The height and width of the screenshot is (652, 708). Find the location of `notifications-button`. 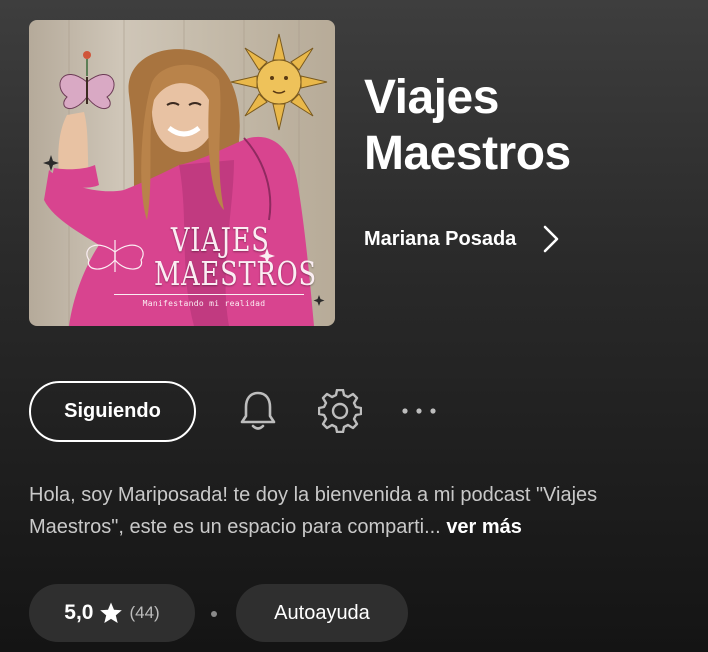

notifications-button is located at coordinates (258, 411).